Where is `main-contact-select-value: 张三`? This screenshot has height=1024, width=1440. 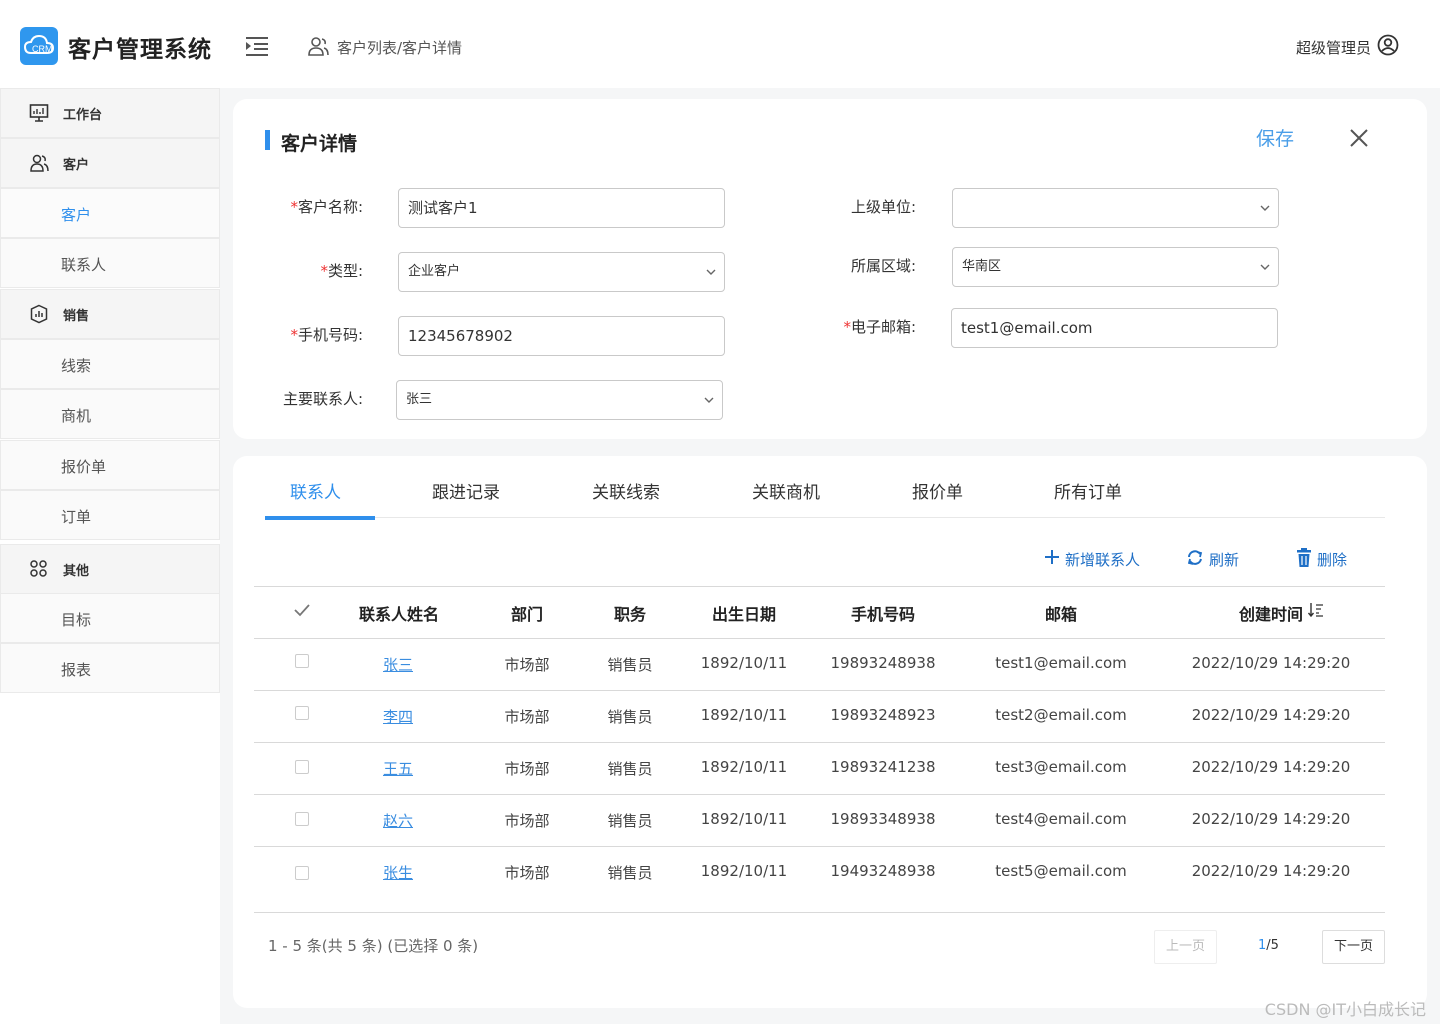
main-contact-select-value: 张三 is located at coordinates (419, 399).